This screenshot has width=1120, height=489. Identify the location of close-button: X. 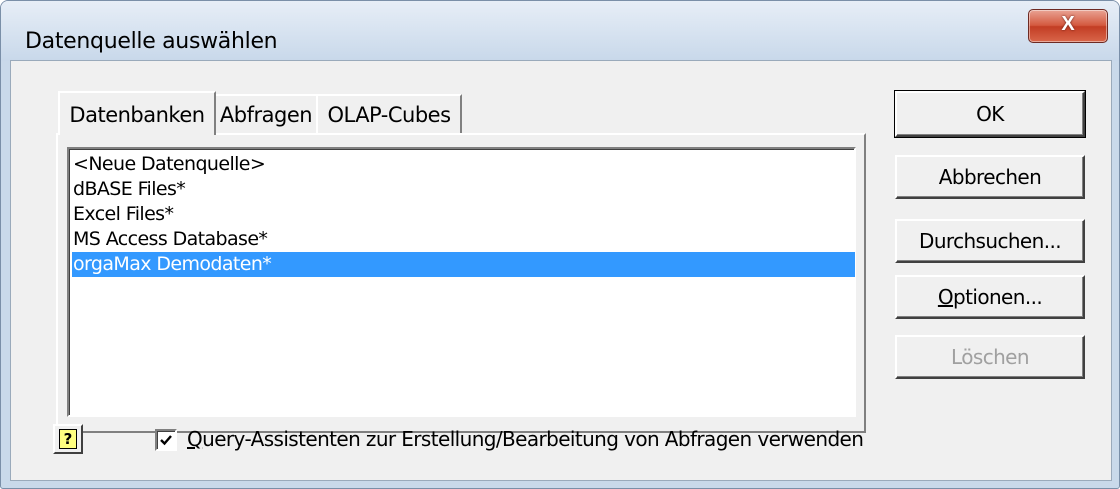
(1068, 26).